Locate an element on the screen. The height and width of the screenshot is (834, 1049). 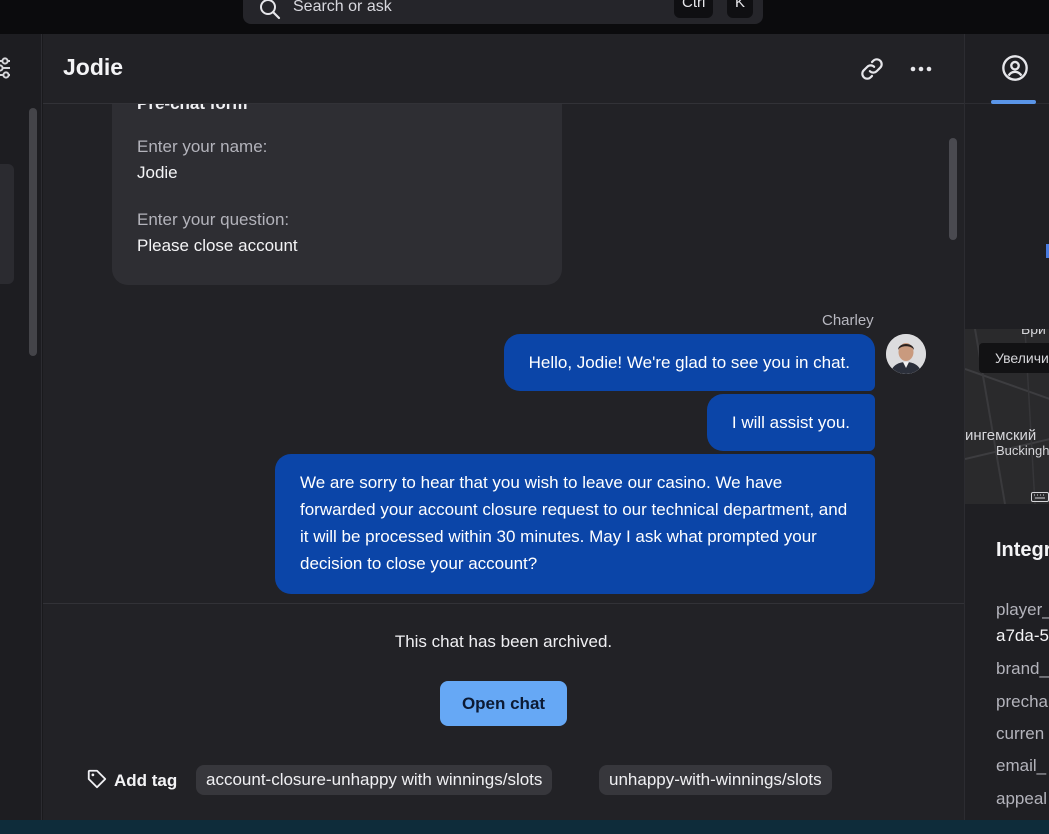
add-tag-button: Add tag is located at coordinates (131, 781).